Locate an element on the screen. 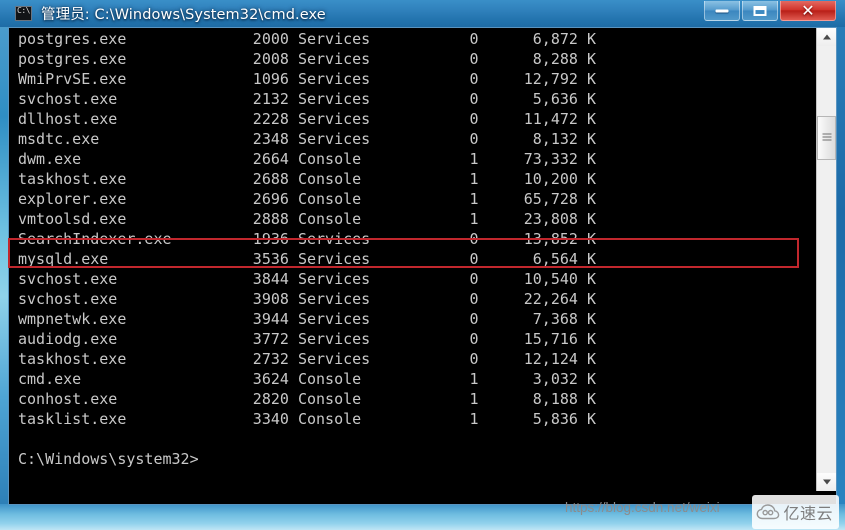 The width and height of the screenshot is (845, 530). process-row: audiodg.exe 3772 Services 0 15,716 K is located at coordinates (307, 339).